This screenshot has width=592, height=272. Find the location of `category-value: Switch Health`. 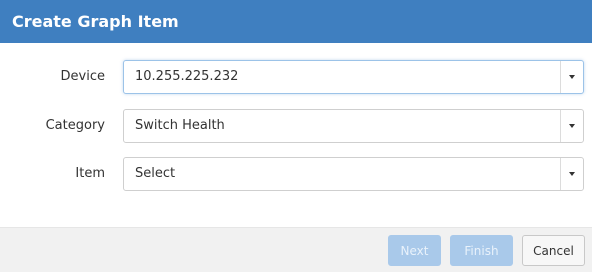

category-value: Switch Health is located at coordinates (180, 125).